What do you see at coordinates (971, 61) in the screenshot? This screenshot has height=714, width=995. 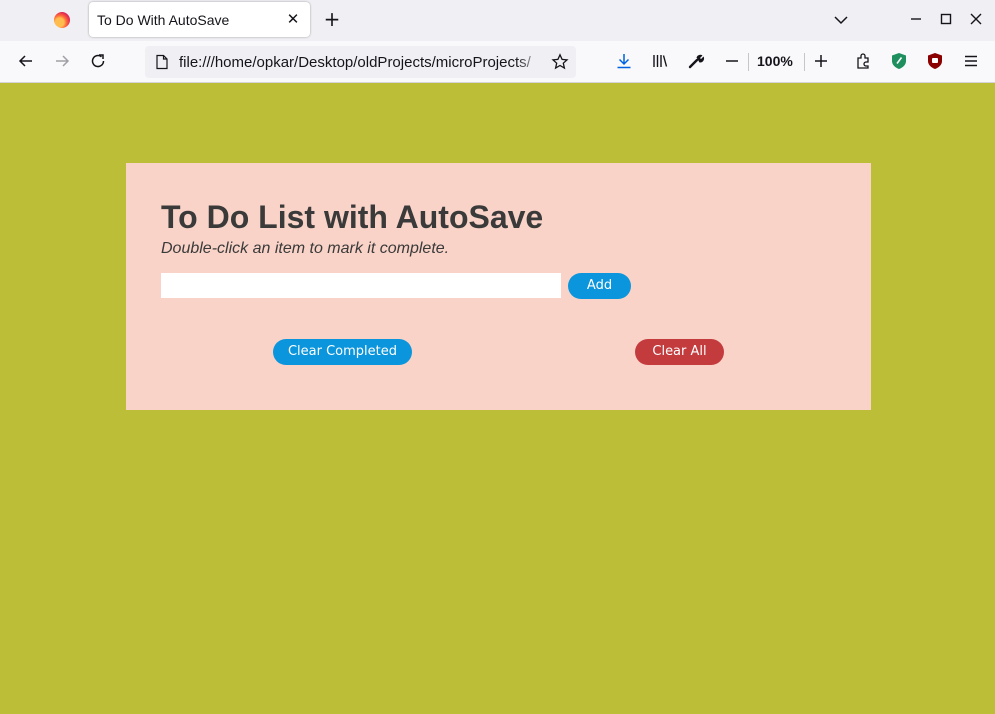 I see `menu-icon` at bounding box center [971, 61].